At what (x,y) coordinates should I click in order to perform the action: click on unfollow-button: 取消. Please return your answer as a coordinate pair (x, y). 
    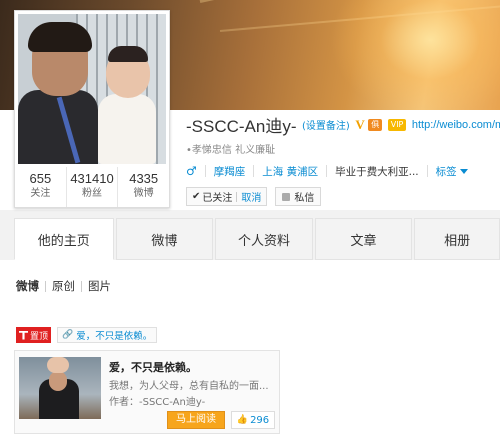
    Looking at the image, I should click on (251, 196).